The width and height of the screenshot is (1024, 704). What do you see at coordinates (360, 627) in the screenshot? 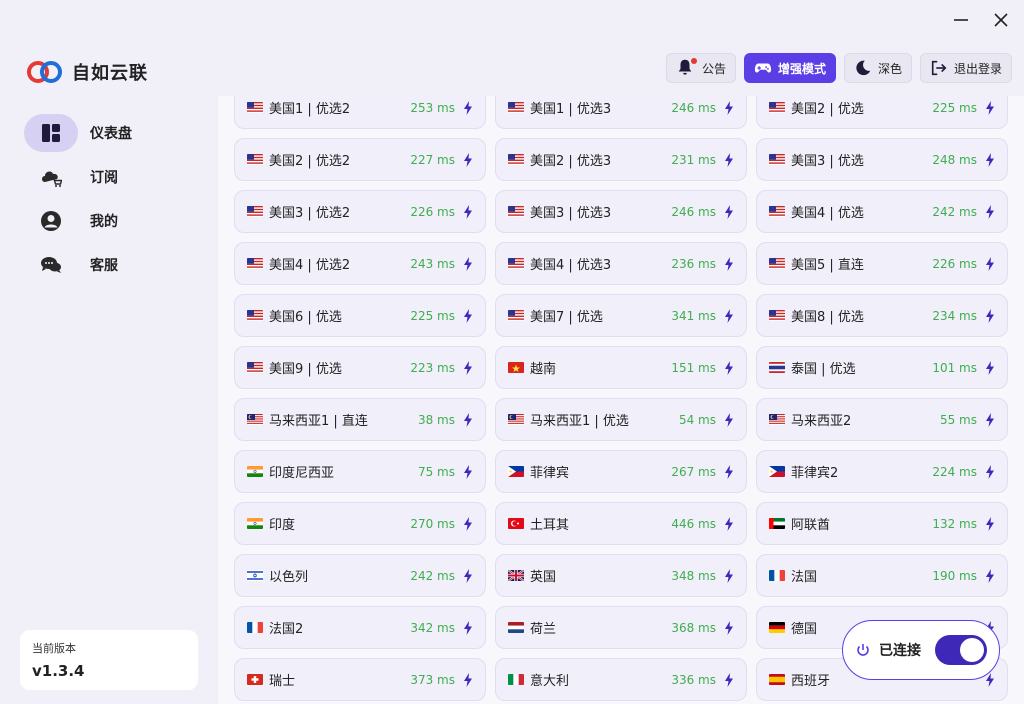
I see `server-card: 法国2 342 ms` at bounding box center [360, 627].